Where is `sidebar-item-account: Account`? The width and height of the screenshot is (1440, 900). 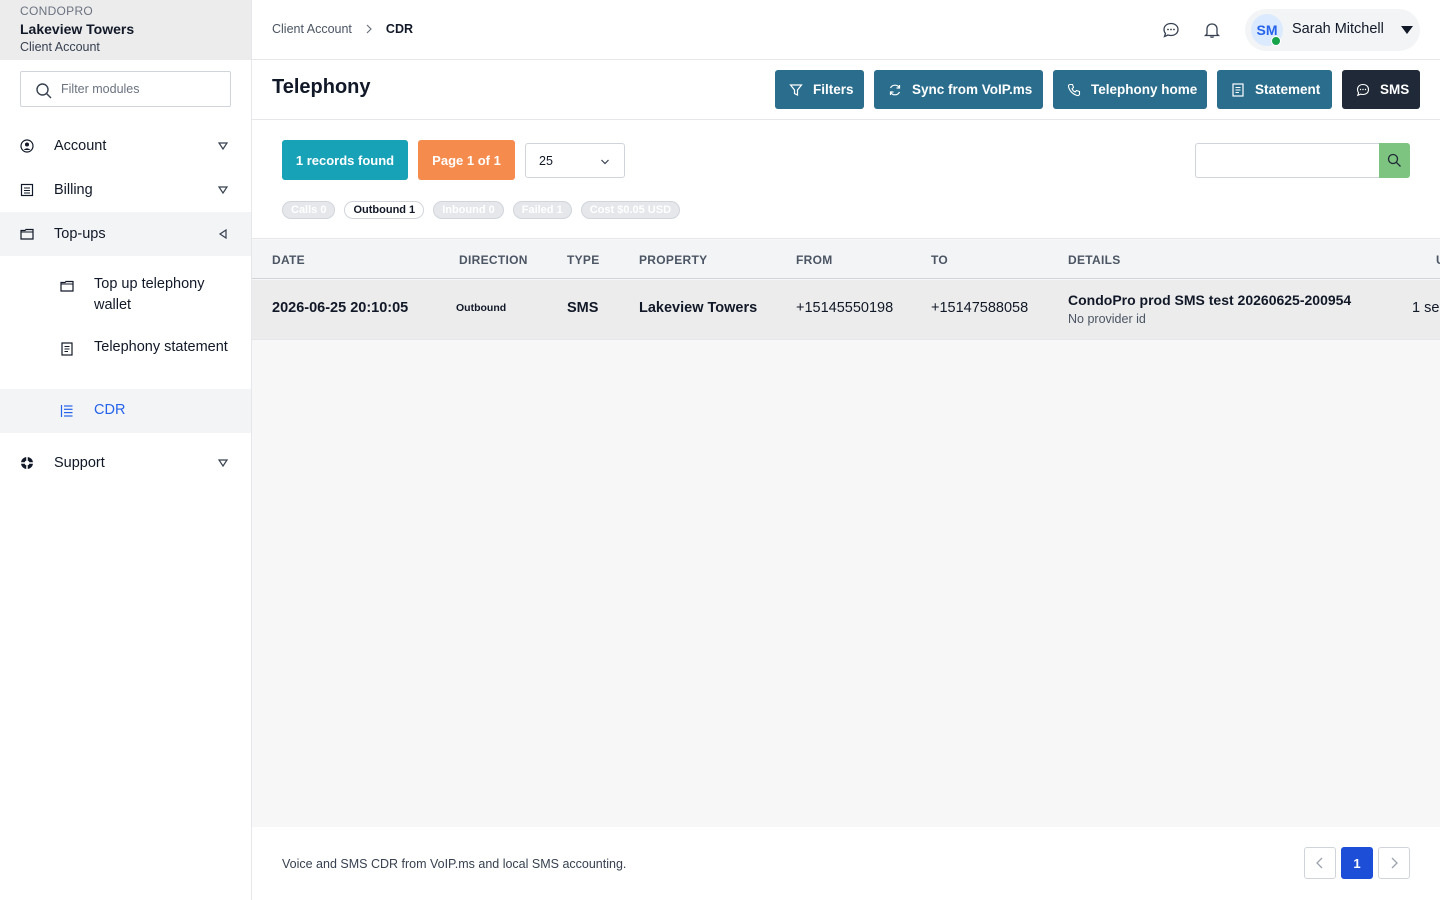 sidebar-item-account: Account is located at coordinates (125, 146).